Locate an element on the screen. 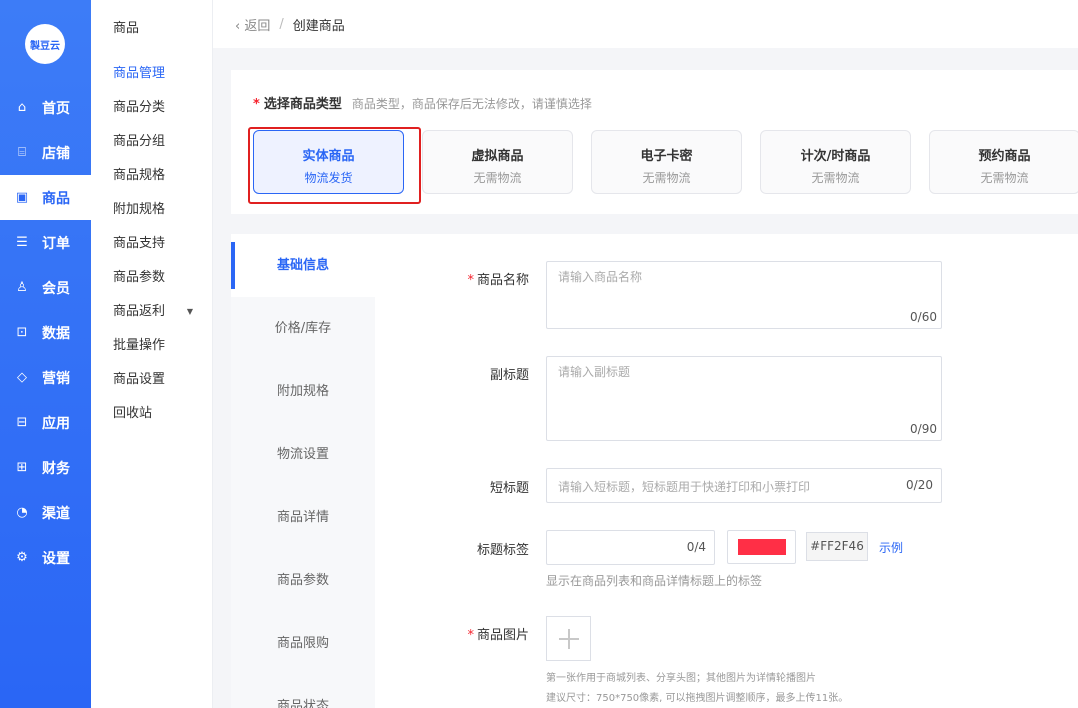  shop-icon: ⌸ is located at coordinates (22, 152).